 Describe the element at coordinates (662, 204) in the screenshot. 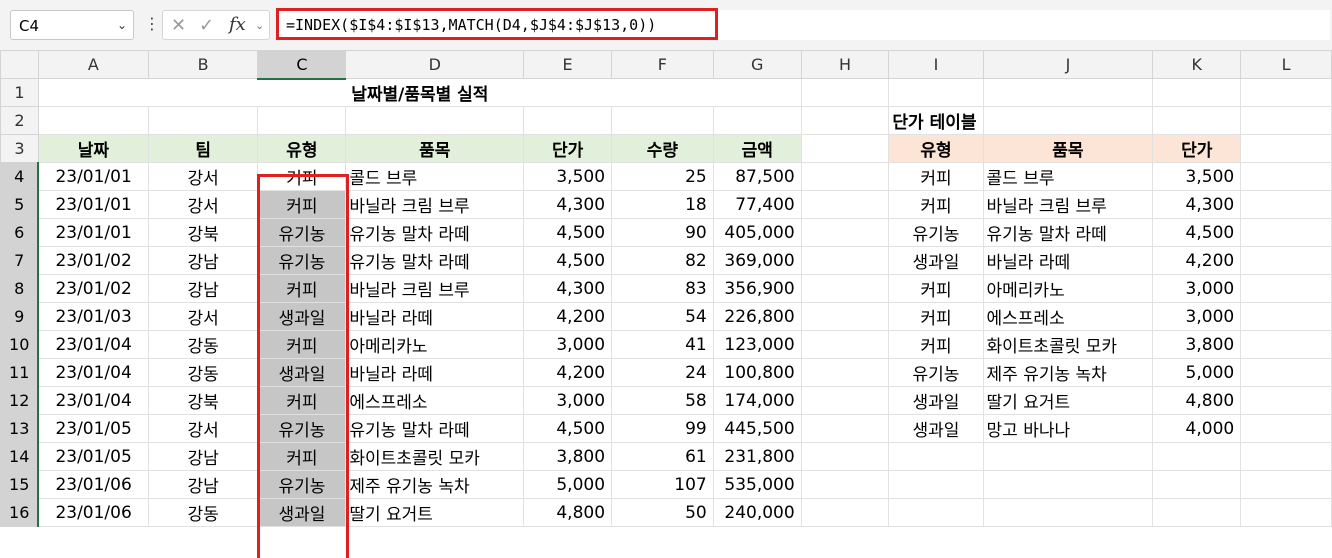

I see `sales-cell: 18` at that location.